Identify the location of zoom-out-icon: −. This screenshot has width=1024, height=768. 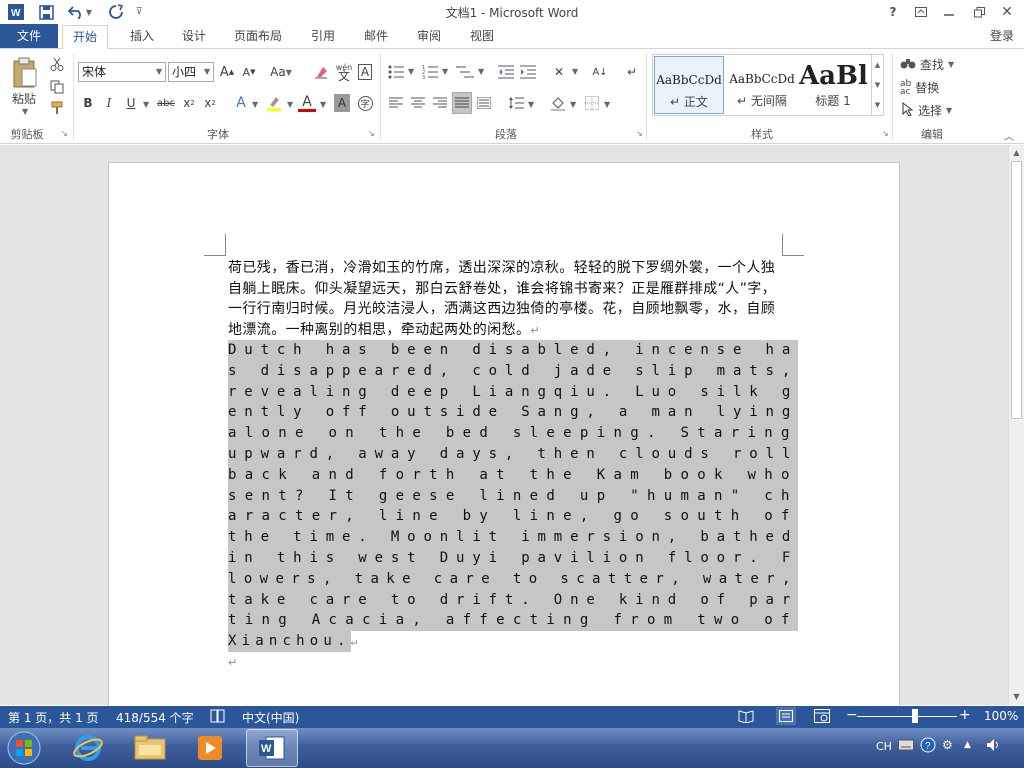
(852, 715).